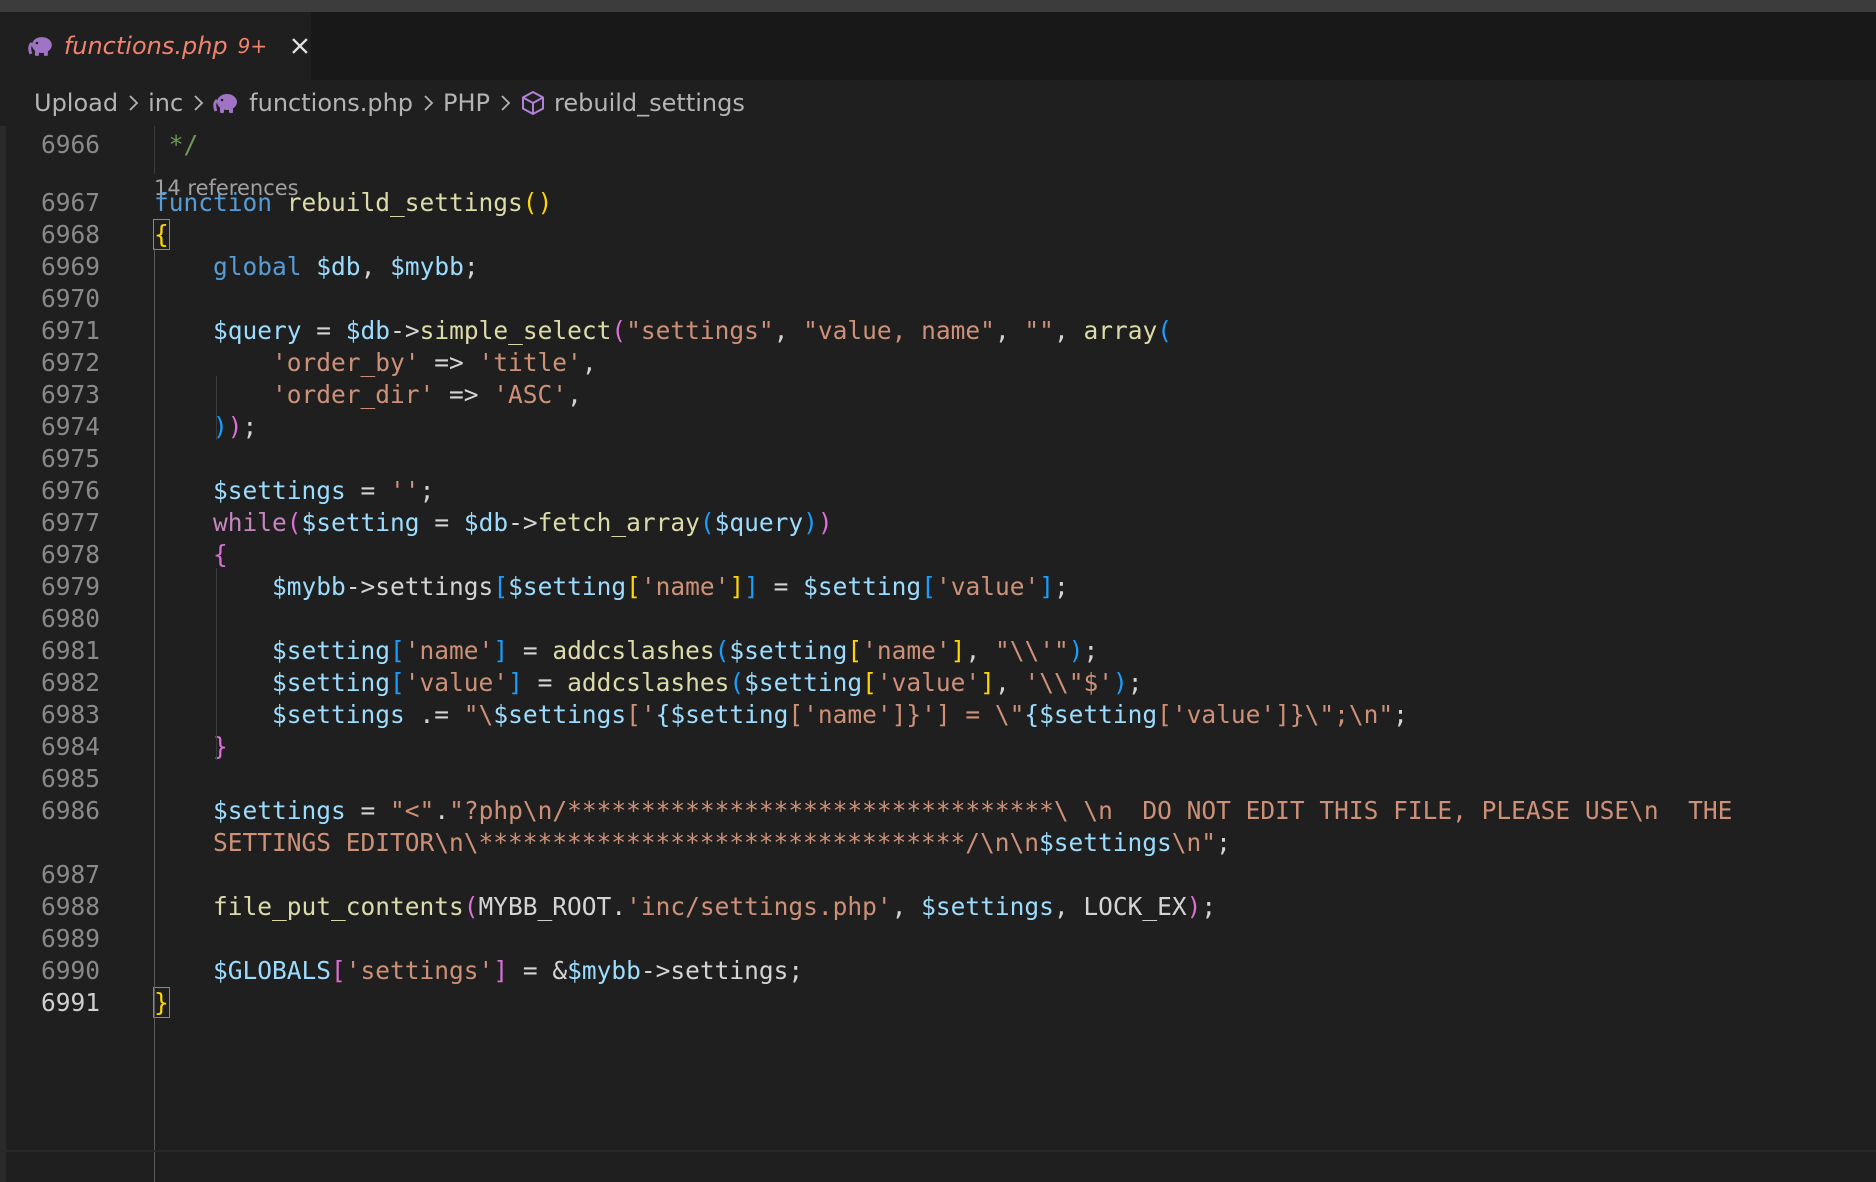 The height and width of the screenshot is (1182, 1876). I want to click on breadcrumb-file: functions.php, so click(331, 103).